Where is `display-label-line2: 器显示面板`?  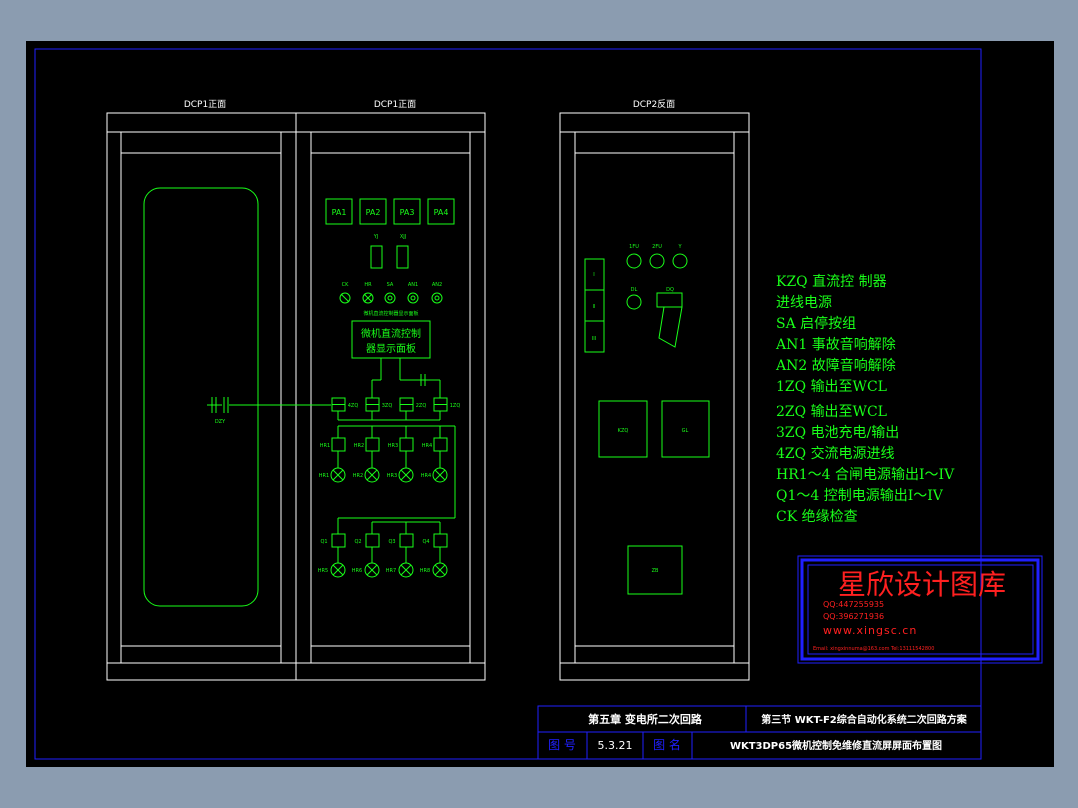
display-label-line2: 器显示面板 is located at coordinates (391, 348).